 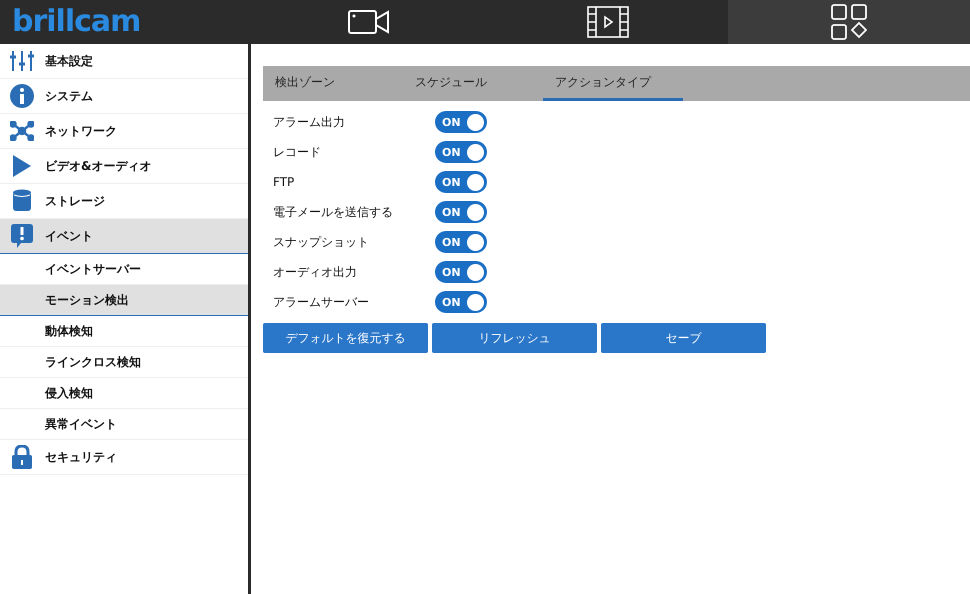 I want to click on video-camera-icon, so click(x=369, y=22).